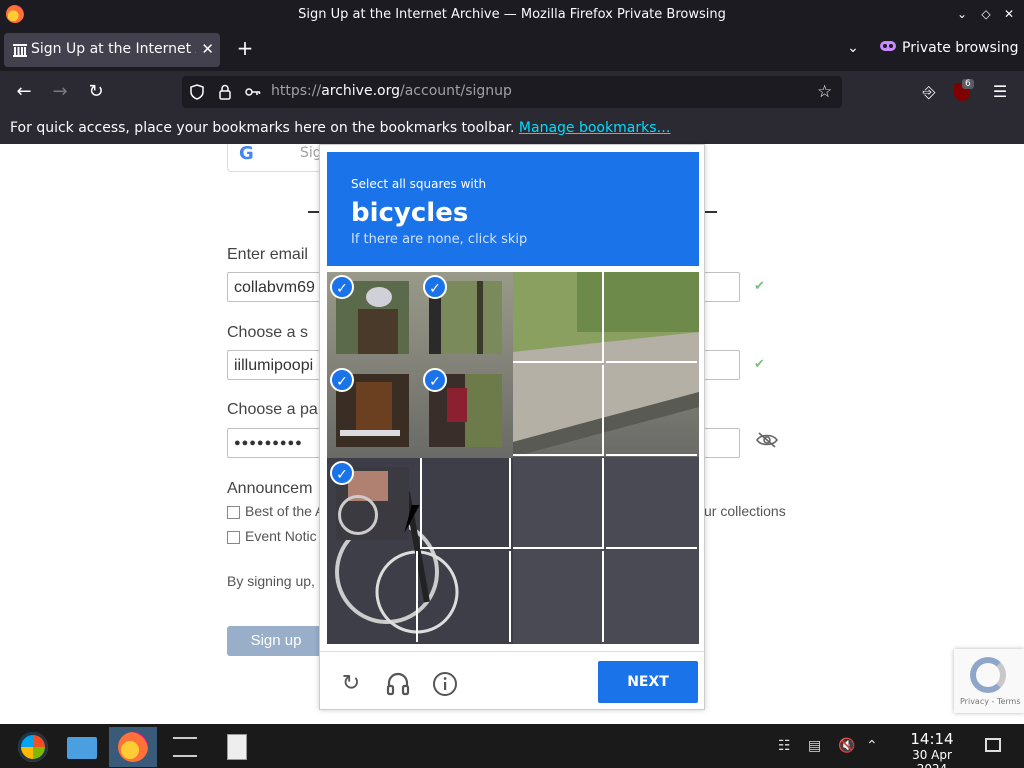 The height and width of the screenshot is (768, 1024). I want to click on recaptcha-badge: Privacy - Terms, so click(989, 681).